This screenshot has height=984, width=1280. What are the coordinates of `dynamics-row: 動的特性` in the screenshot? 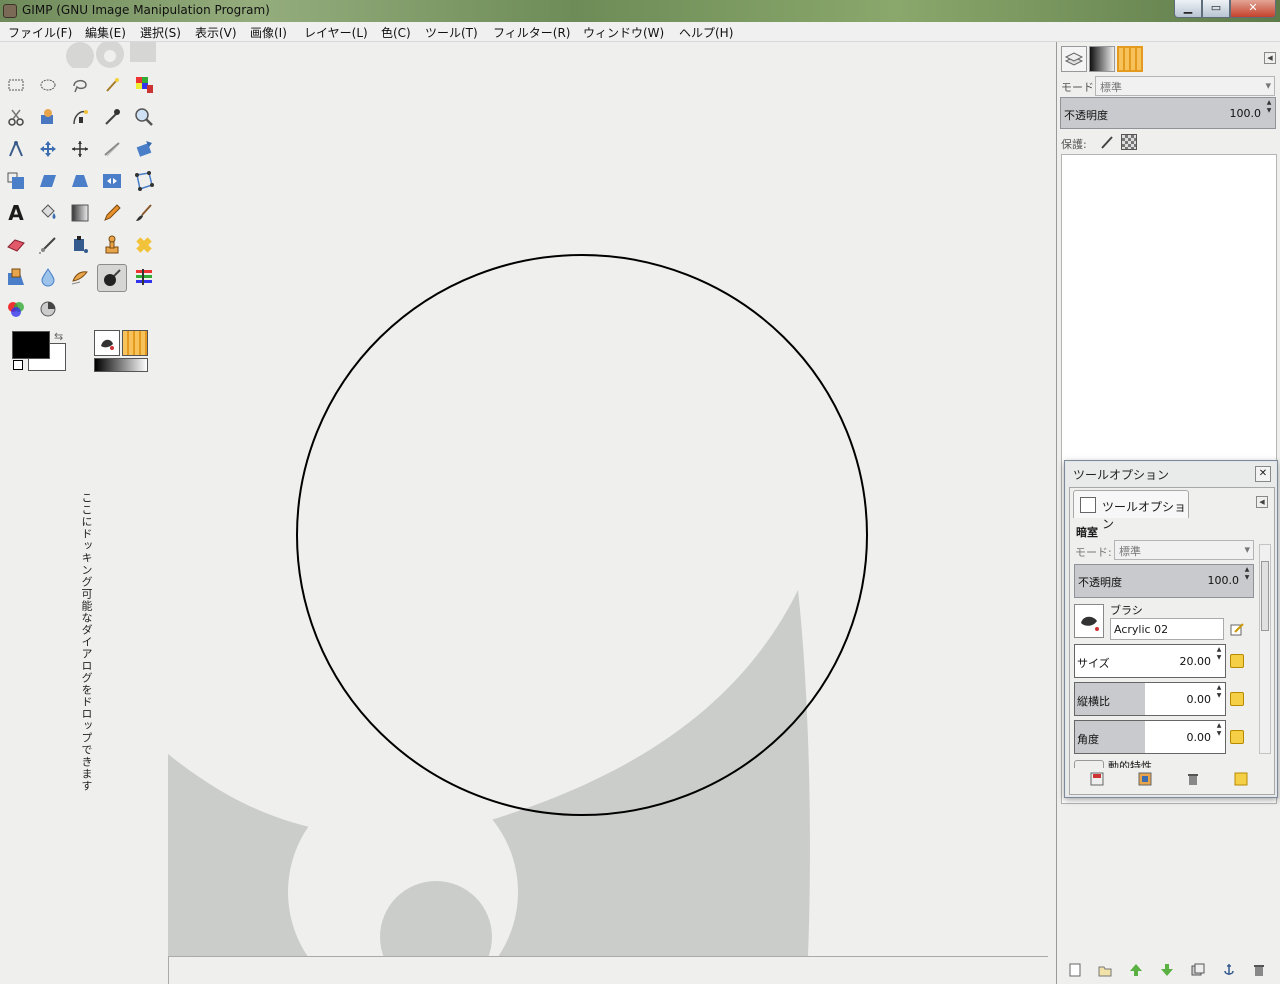 It's located at (1164, 763).